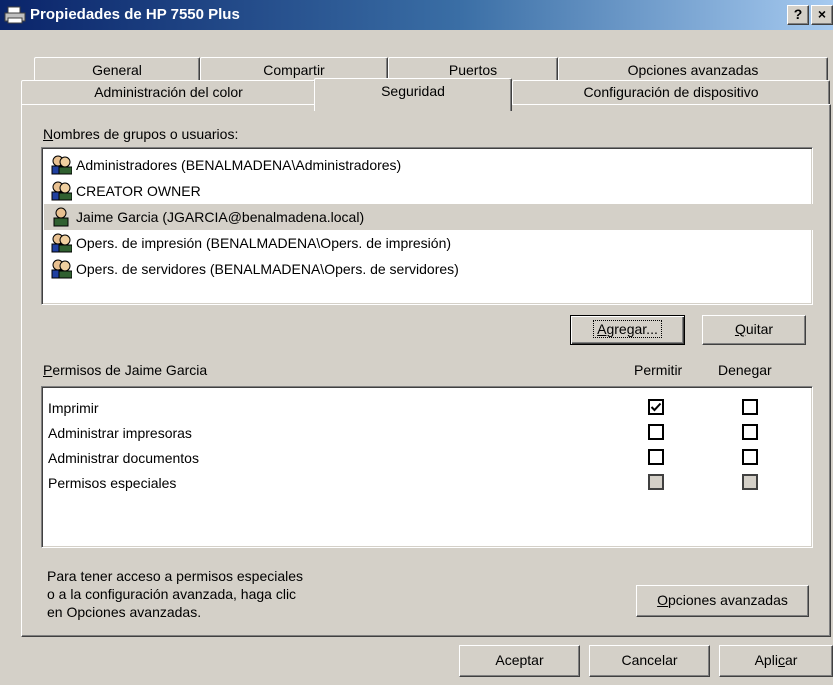 The width and height of the screenshot is (833, 685). What do you see at coordinates (220, 217) in the screenshot?
I see `user-name: Jaime Garcia (JGARCIA@benalmadena.local)` at bounding box center [220, 217].